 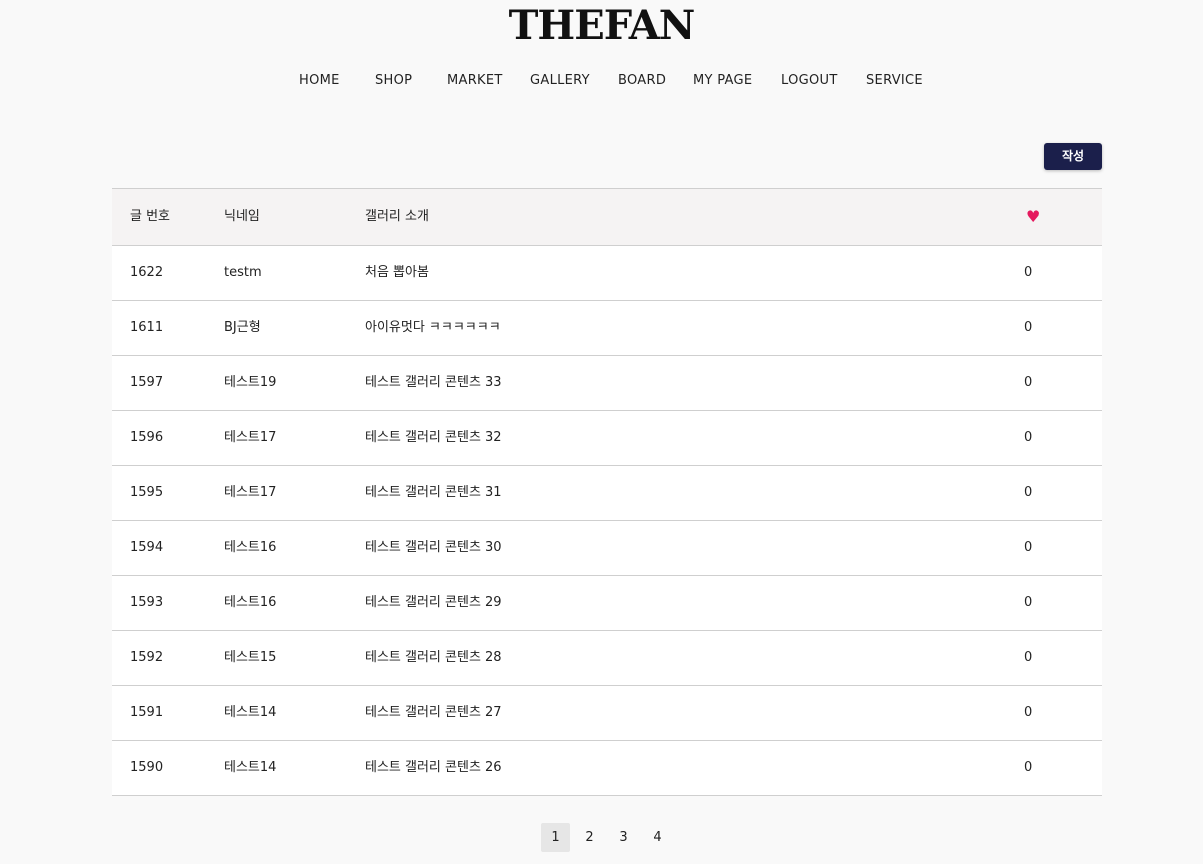 I want to click on column-header-likes: ♥, so click(x=1033, y=218).